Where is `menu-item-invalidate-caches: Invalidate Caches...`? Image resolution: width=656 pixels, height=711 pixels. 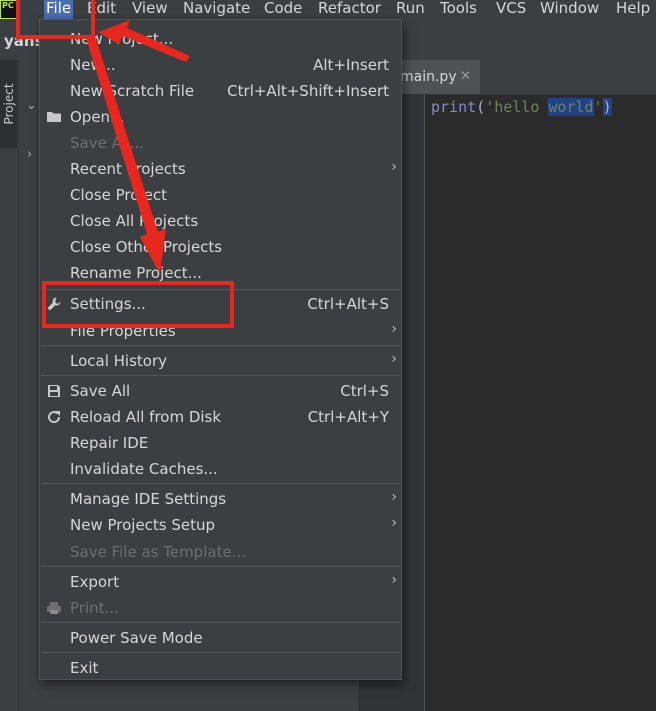
menu-item-invalidate-caches: Invalidate Caches... is located at coordinates (220, 469).